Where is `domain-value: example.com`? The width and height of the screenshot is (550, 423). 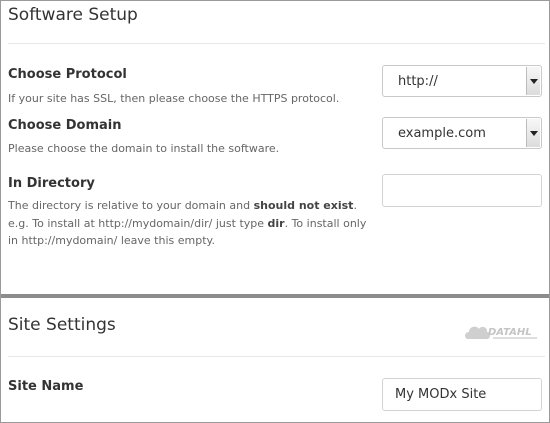 domain-value: example.com is located at coordinates (442, 133).